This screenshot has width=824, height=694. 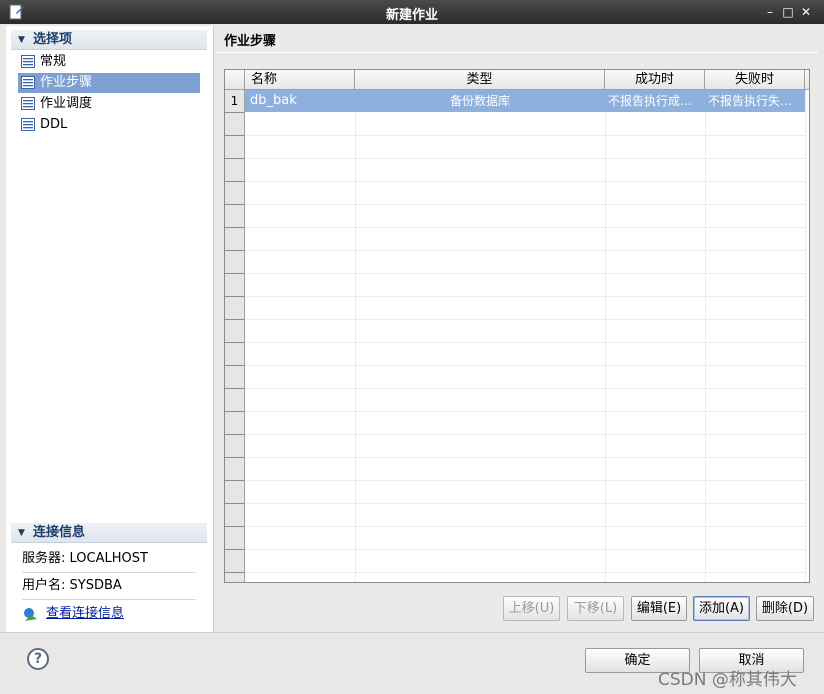 What do you see at coordinates (66, 103) in the screenshot?
I see `sidebar-item-label: 作业调度` at bounding box center [66, 103].